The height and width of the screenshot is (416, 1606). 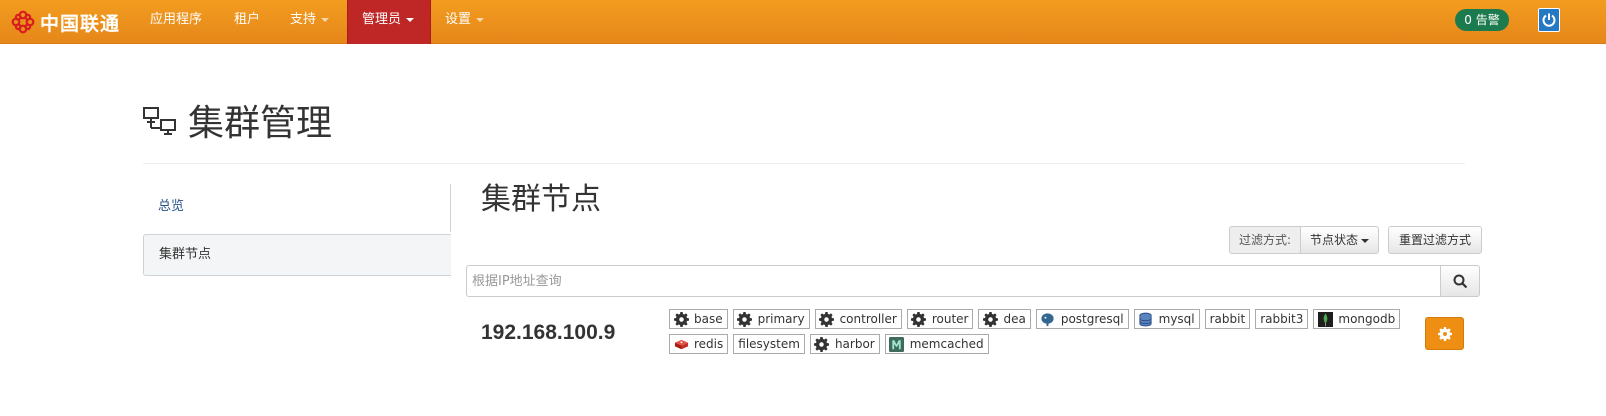 I want to click on nav-label: 应用程序, so click(x=176, y=19).